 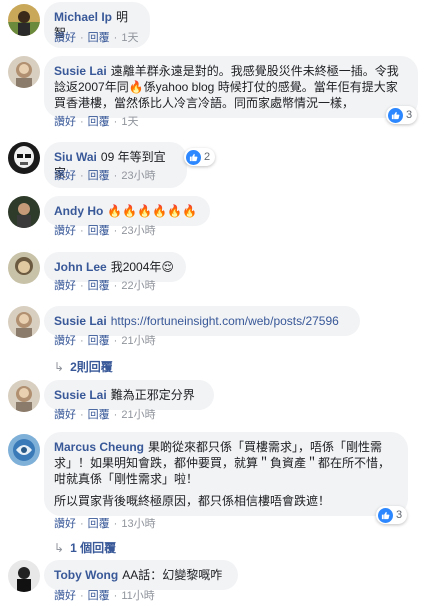 What do you see at coordinates (86, 575) in the screenshot?
I see `comment-author: Toby Wong` at bounding box center [86, 575].